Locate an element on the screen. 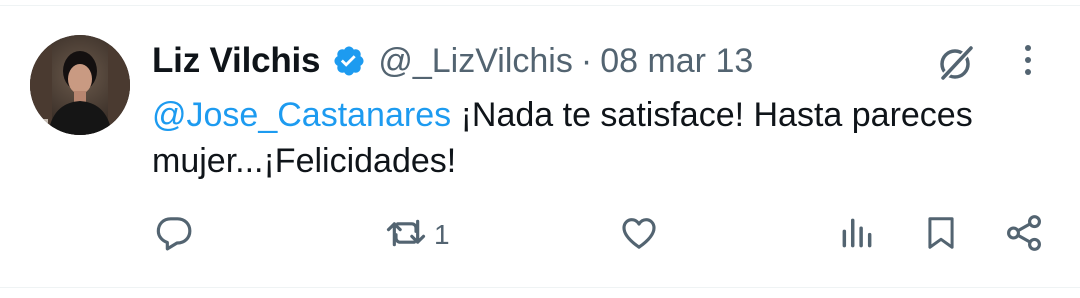 The width and height of the screenshot is (1080, 298). verified-badge-icon is located at coordinates (349, 61).